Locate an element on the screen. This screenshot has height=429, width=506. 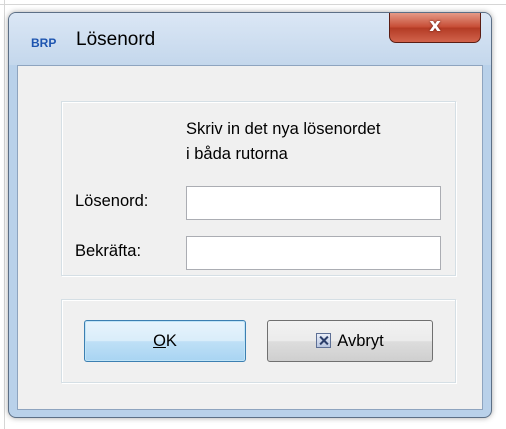
ok-label-rest: K is located at coordinates (171, 341).